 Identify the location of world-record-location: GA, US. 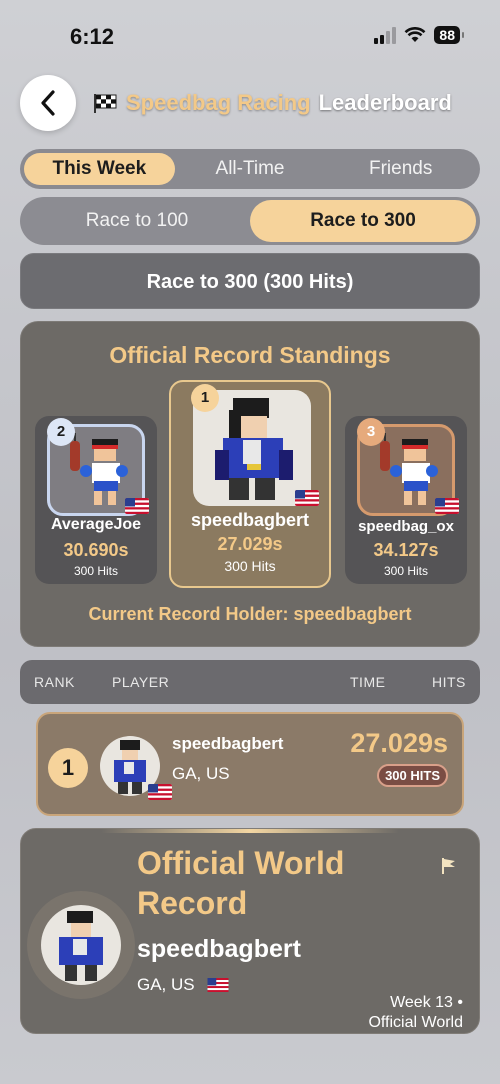
(183, 985).